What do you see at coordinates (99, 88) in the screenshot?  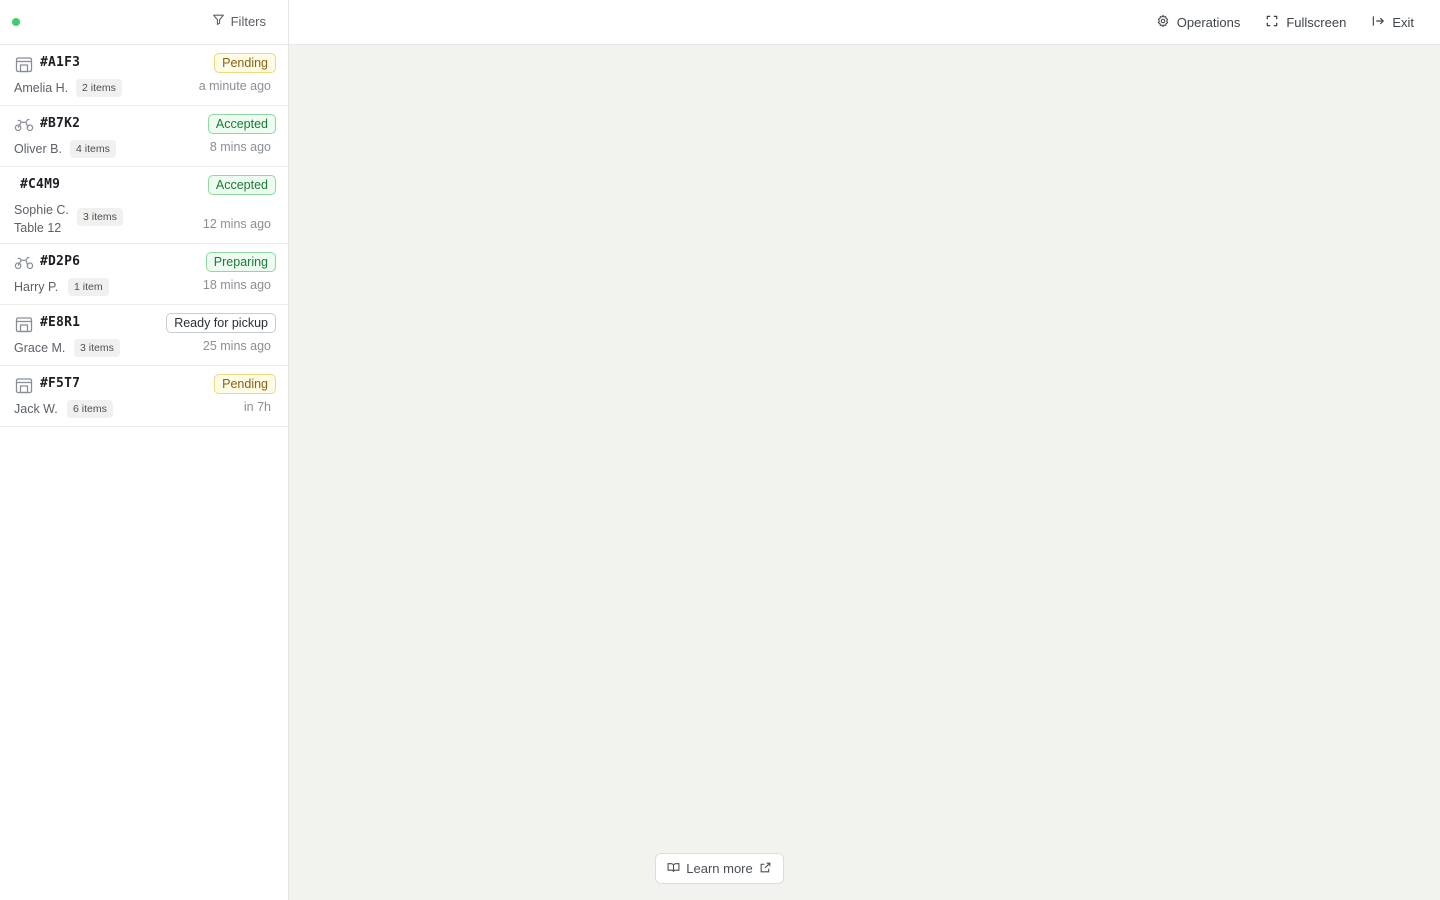 I see `item-count-badge: 2 items` at bounding box center [99, 88].